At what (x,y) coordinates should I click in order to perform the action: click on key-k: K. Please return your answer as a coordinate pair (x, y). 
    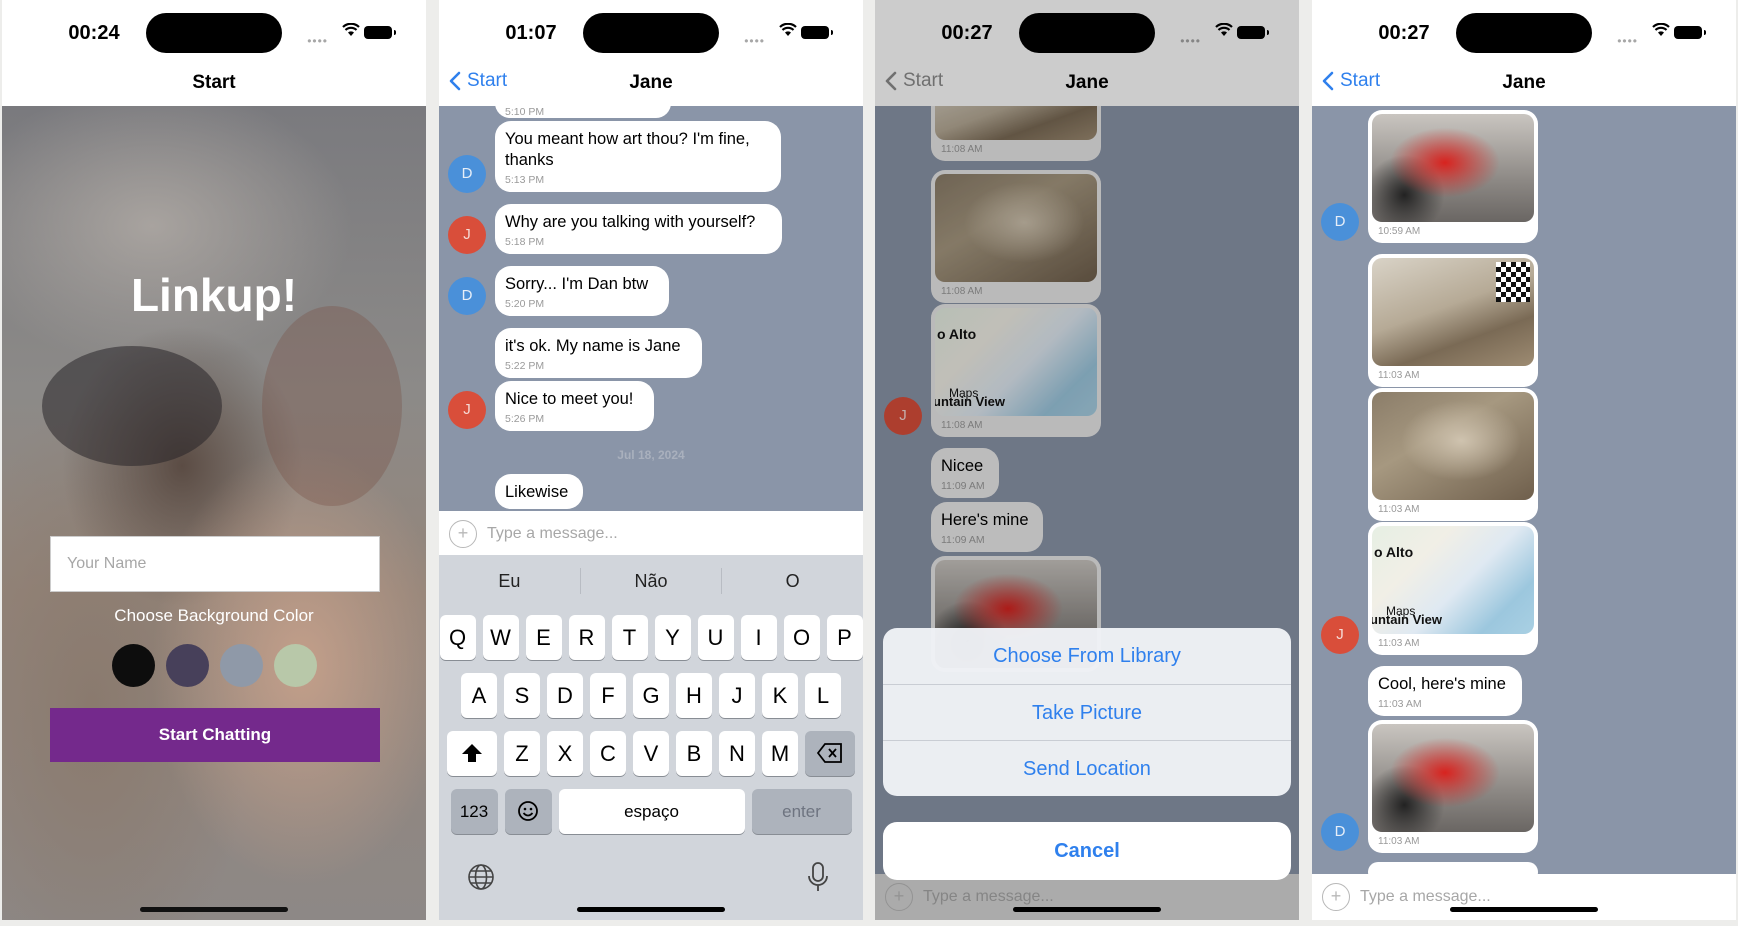
    Looking at the image, I should click on (780, 695).